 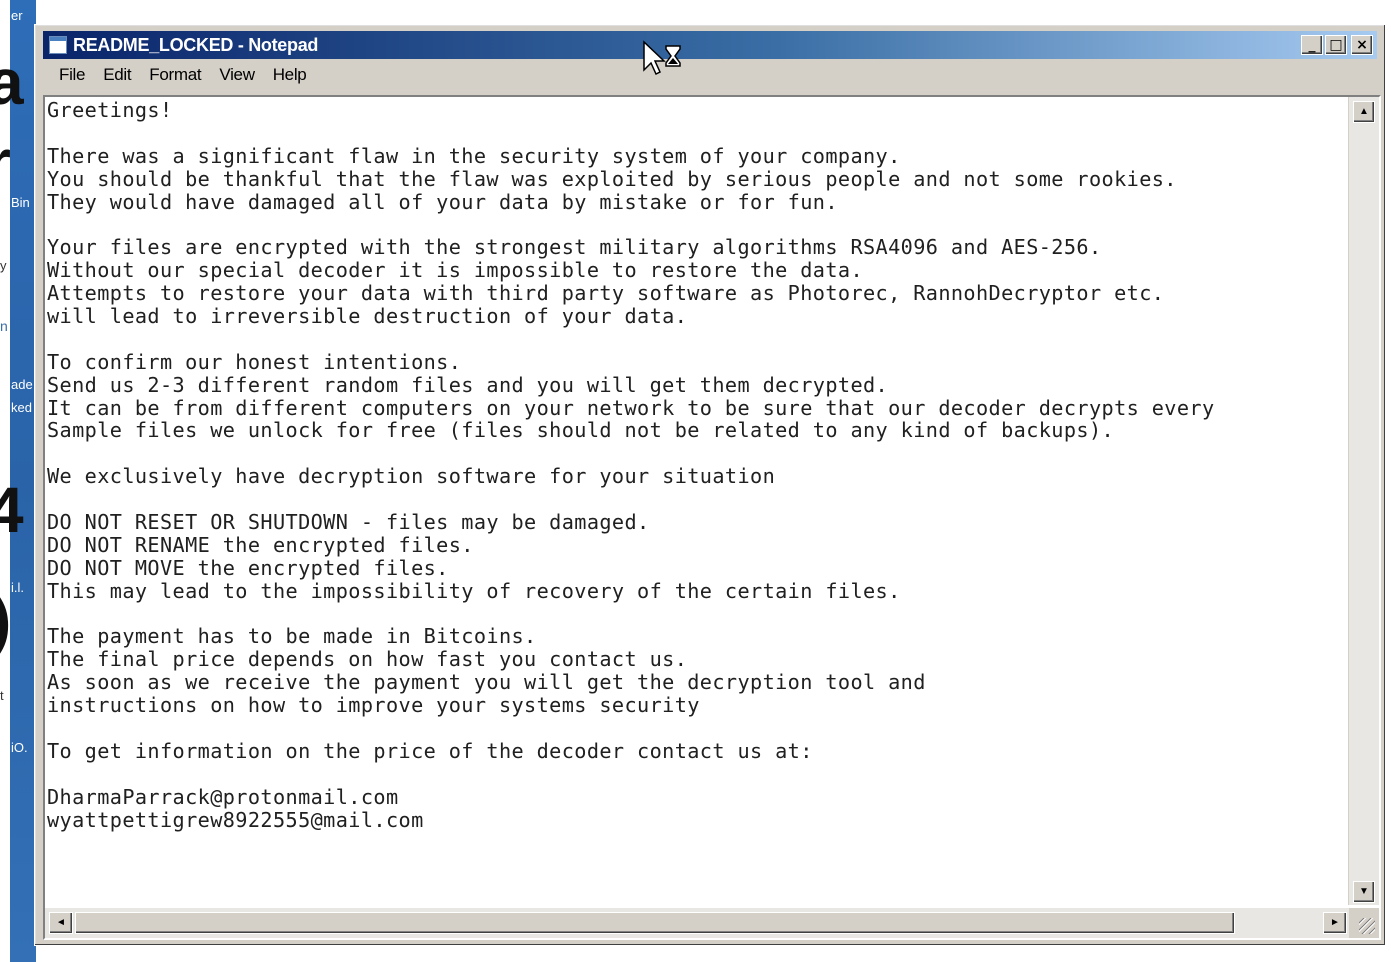 I want to click on document-line: Greetings!, so click(x=110, y=110).